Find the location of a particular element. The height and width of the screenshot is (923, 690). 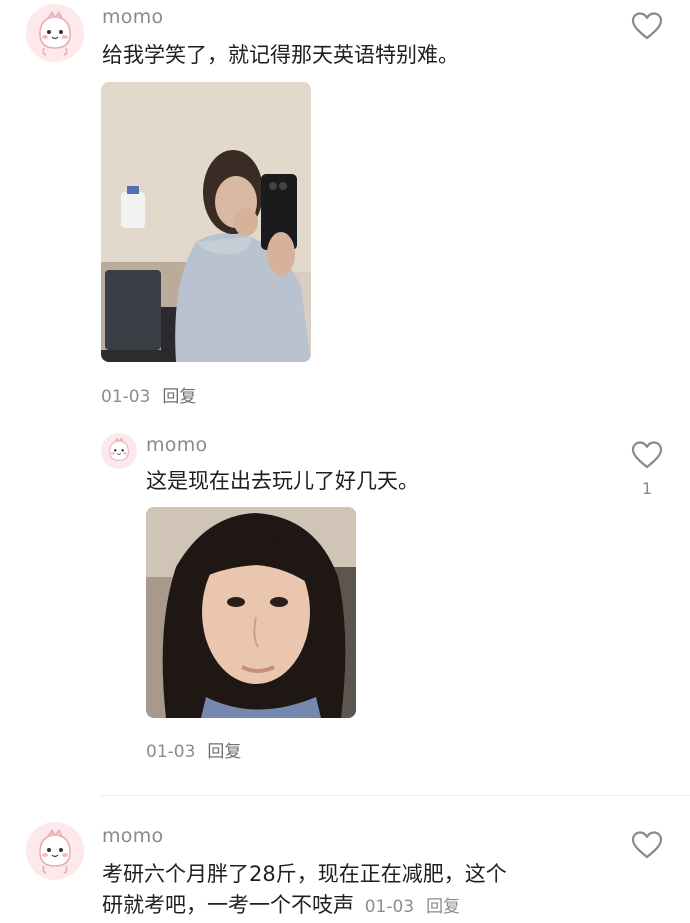

divider is located at coordinates (395, 795).